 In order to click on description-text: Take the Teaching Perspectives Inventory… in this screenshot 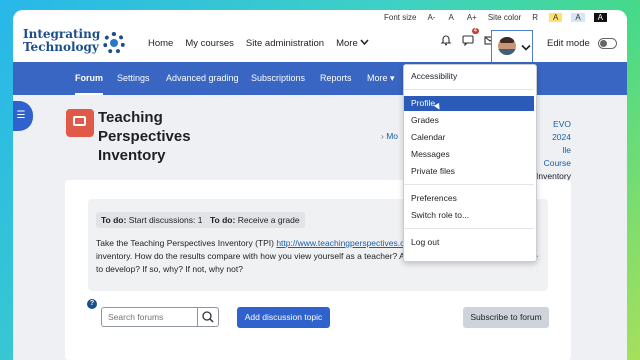, I will do `click(186, 243)`.